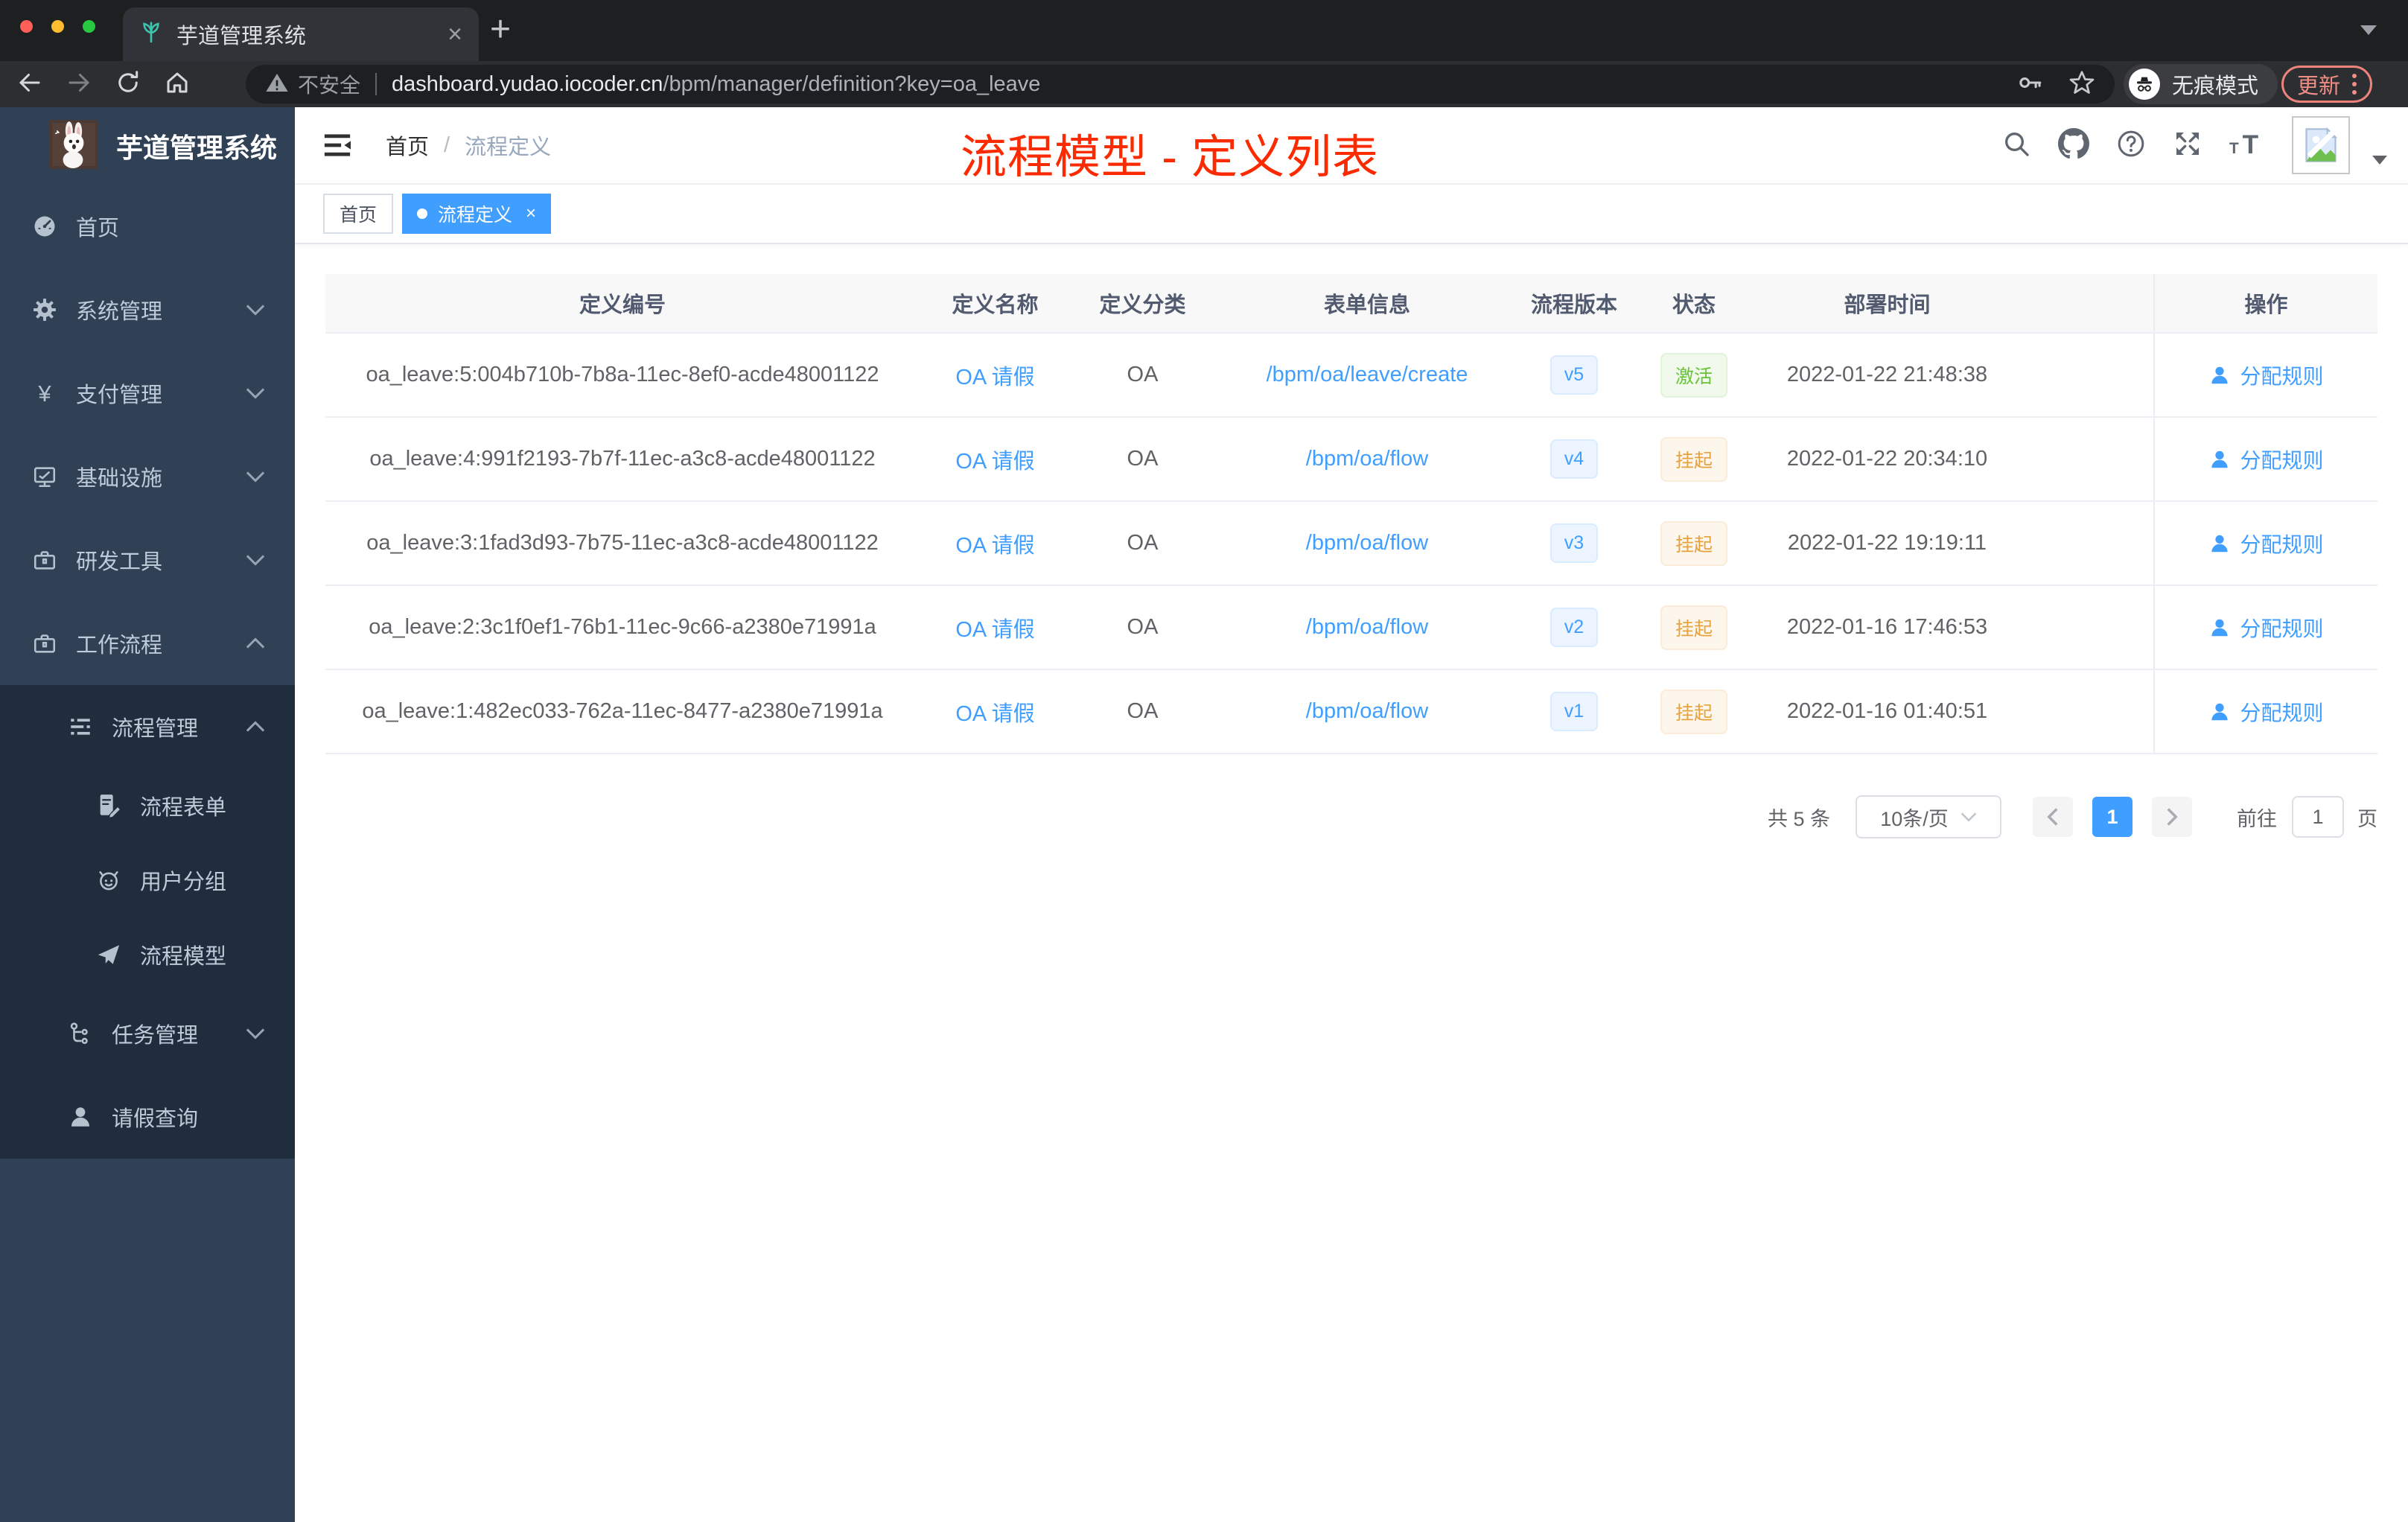  I want to click on font-size-icon: TT, so click(2247, 145).